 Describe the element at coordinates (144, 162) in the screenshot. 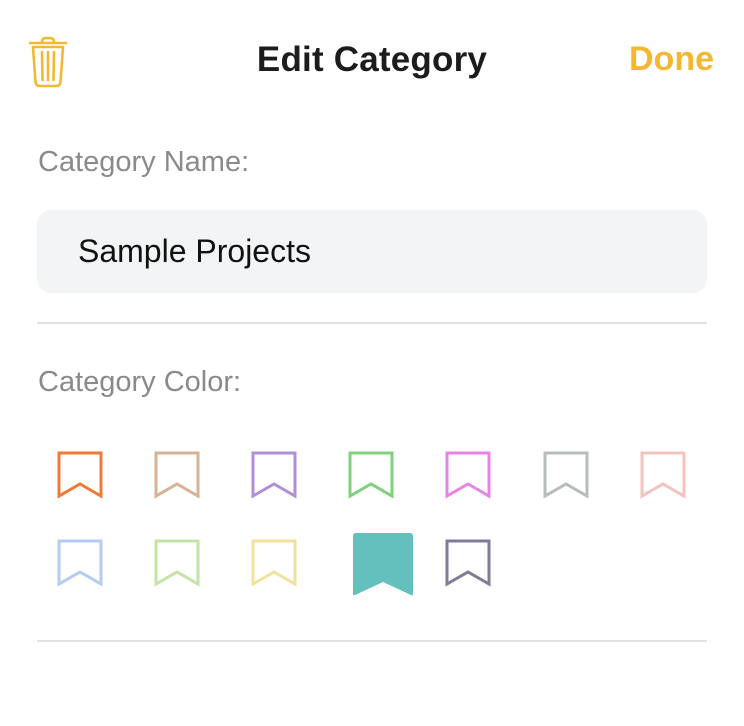

I see `category-name-label: Category Name:` at that location.